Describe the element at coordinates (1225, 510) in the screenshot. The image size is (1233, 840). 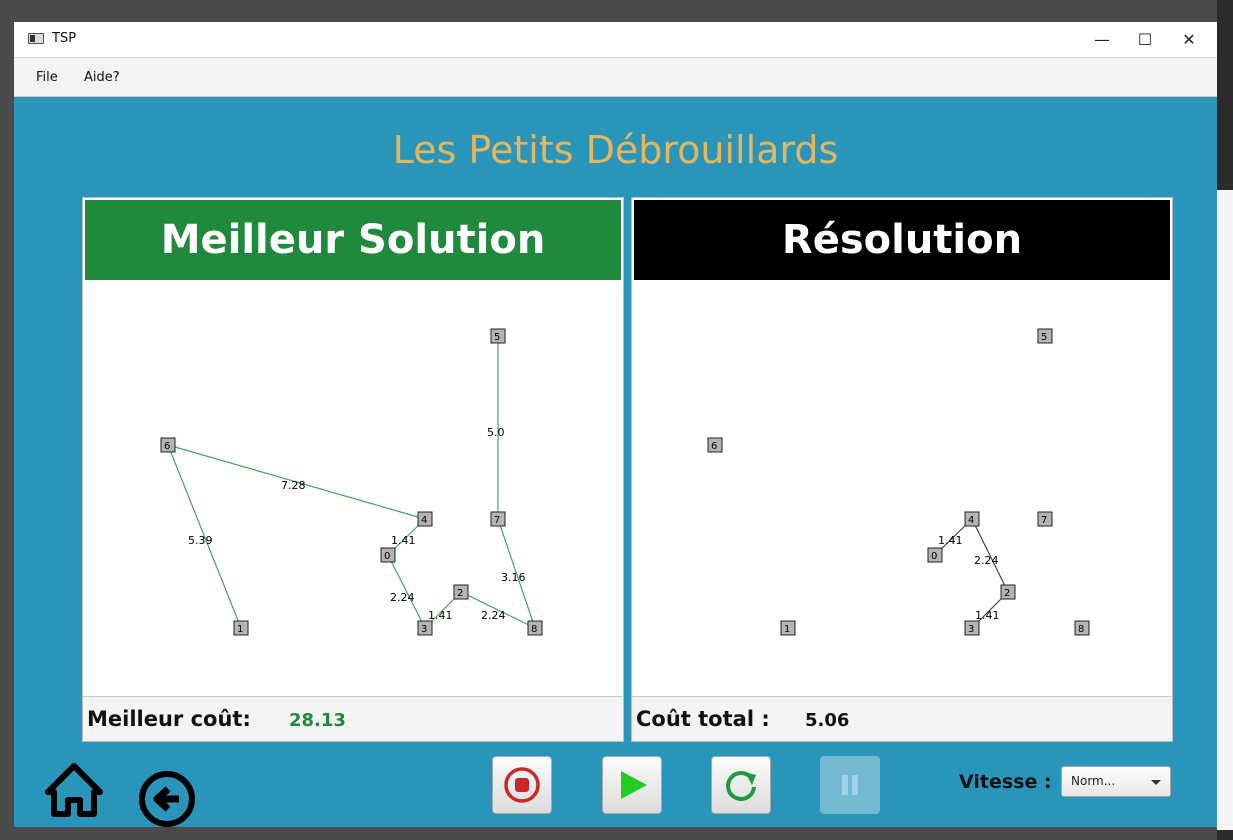
I see `background-app-area` at that location.